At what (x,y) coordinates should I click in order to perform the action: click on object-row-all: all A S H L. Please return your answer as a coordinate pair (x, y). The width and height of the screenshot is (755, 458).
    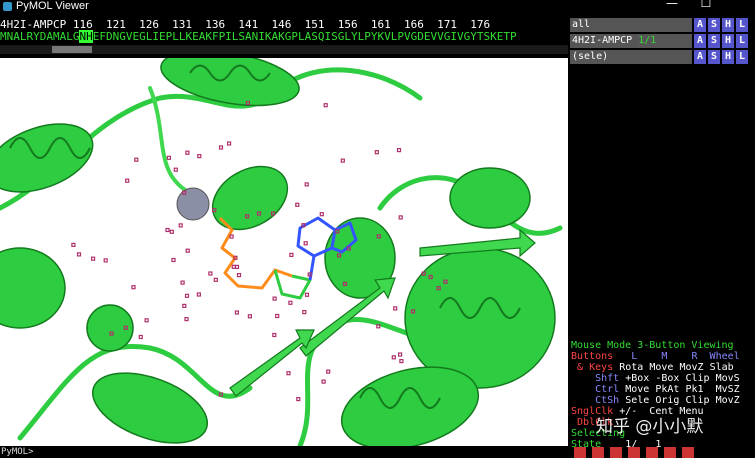
    Looking at the image, I should click on (662, 25).